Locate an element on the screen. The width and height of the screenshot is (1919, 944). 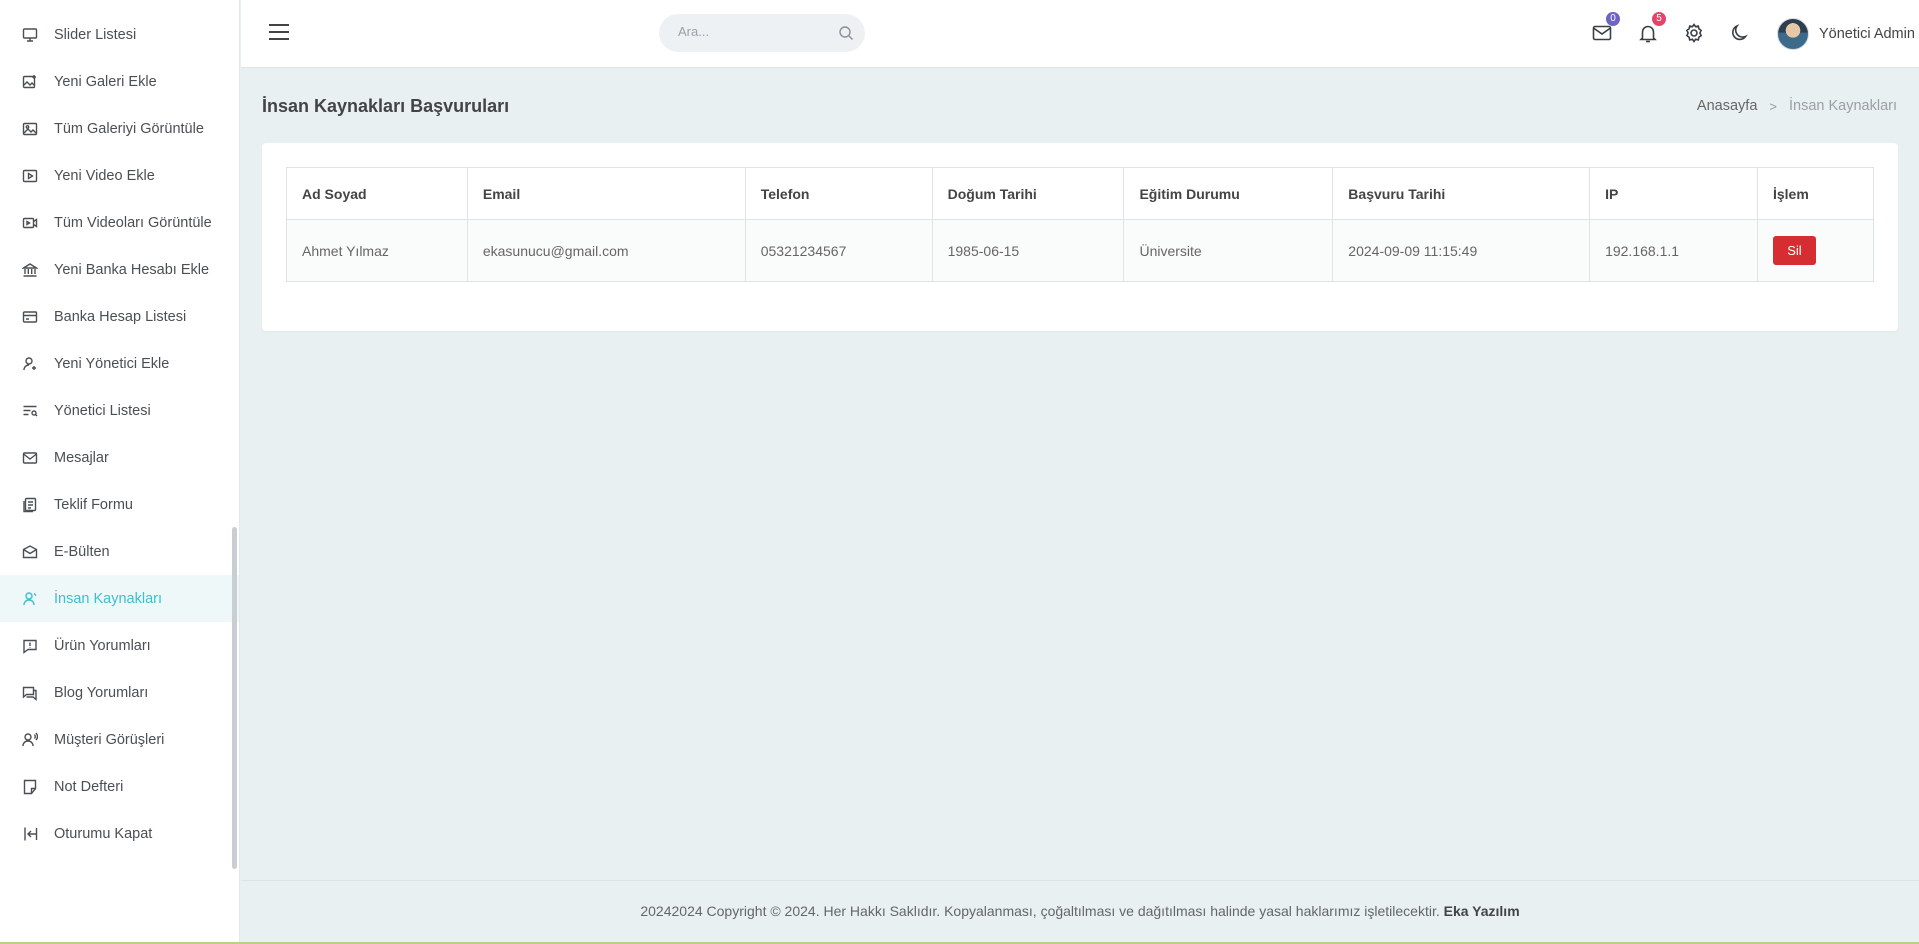
sidebar-item-label: Ürün Yorumları is located at coordinates (102, 645).